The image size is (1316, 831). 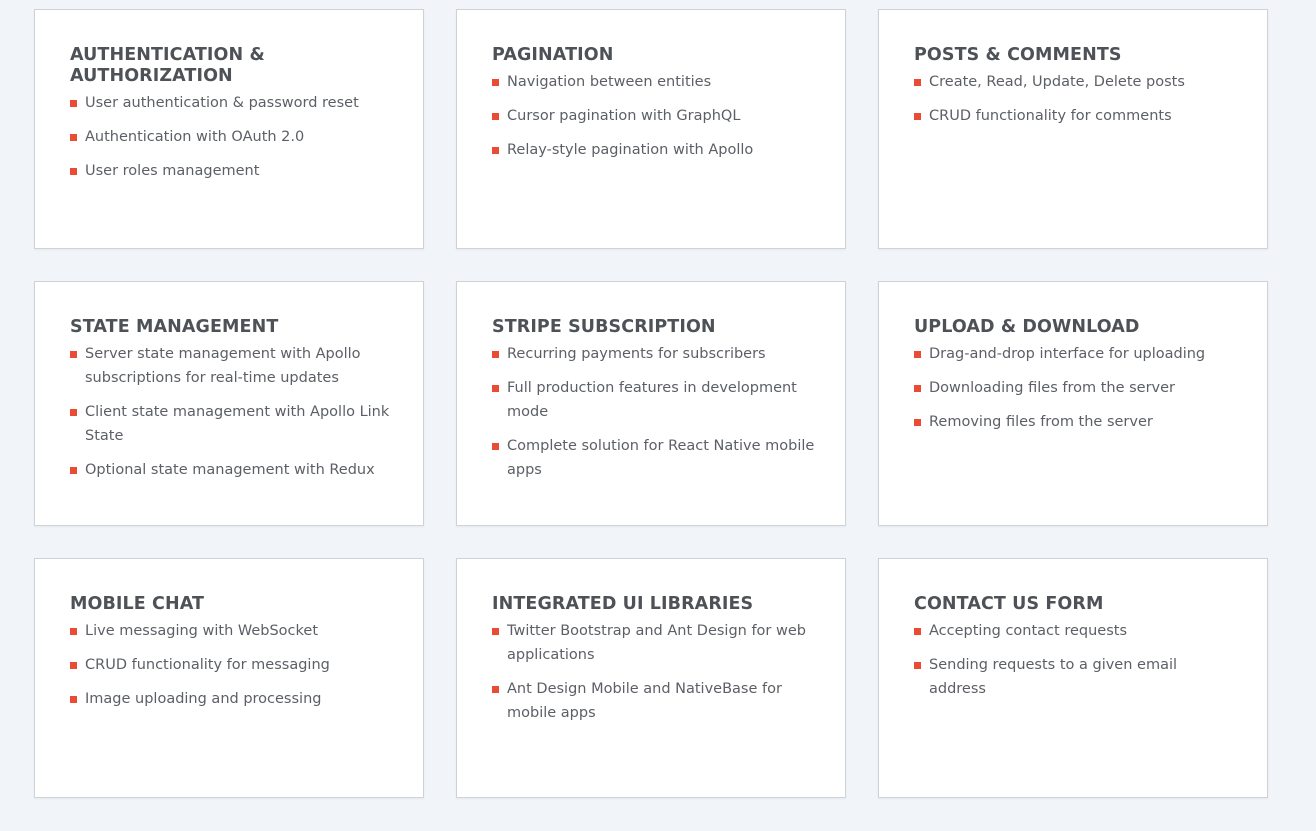 I want to click on card-title: MOBILE CHAT, so click(x=137, y=604).